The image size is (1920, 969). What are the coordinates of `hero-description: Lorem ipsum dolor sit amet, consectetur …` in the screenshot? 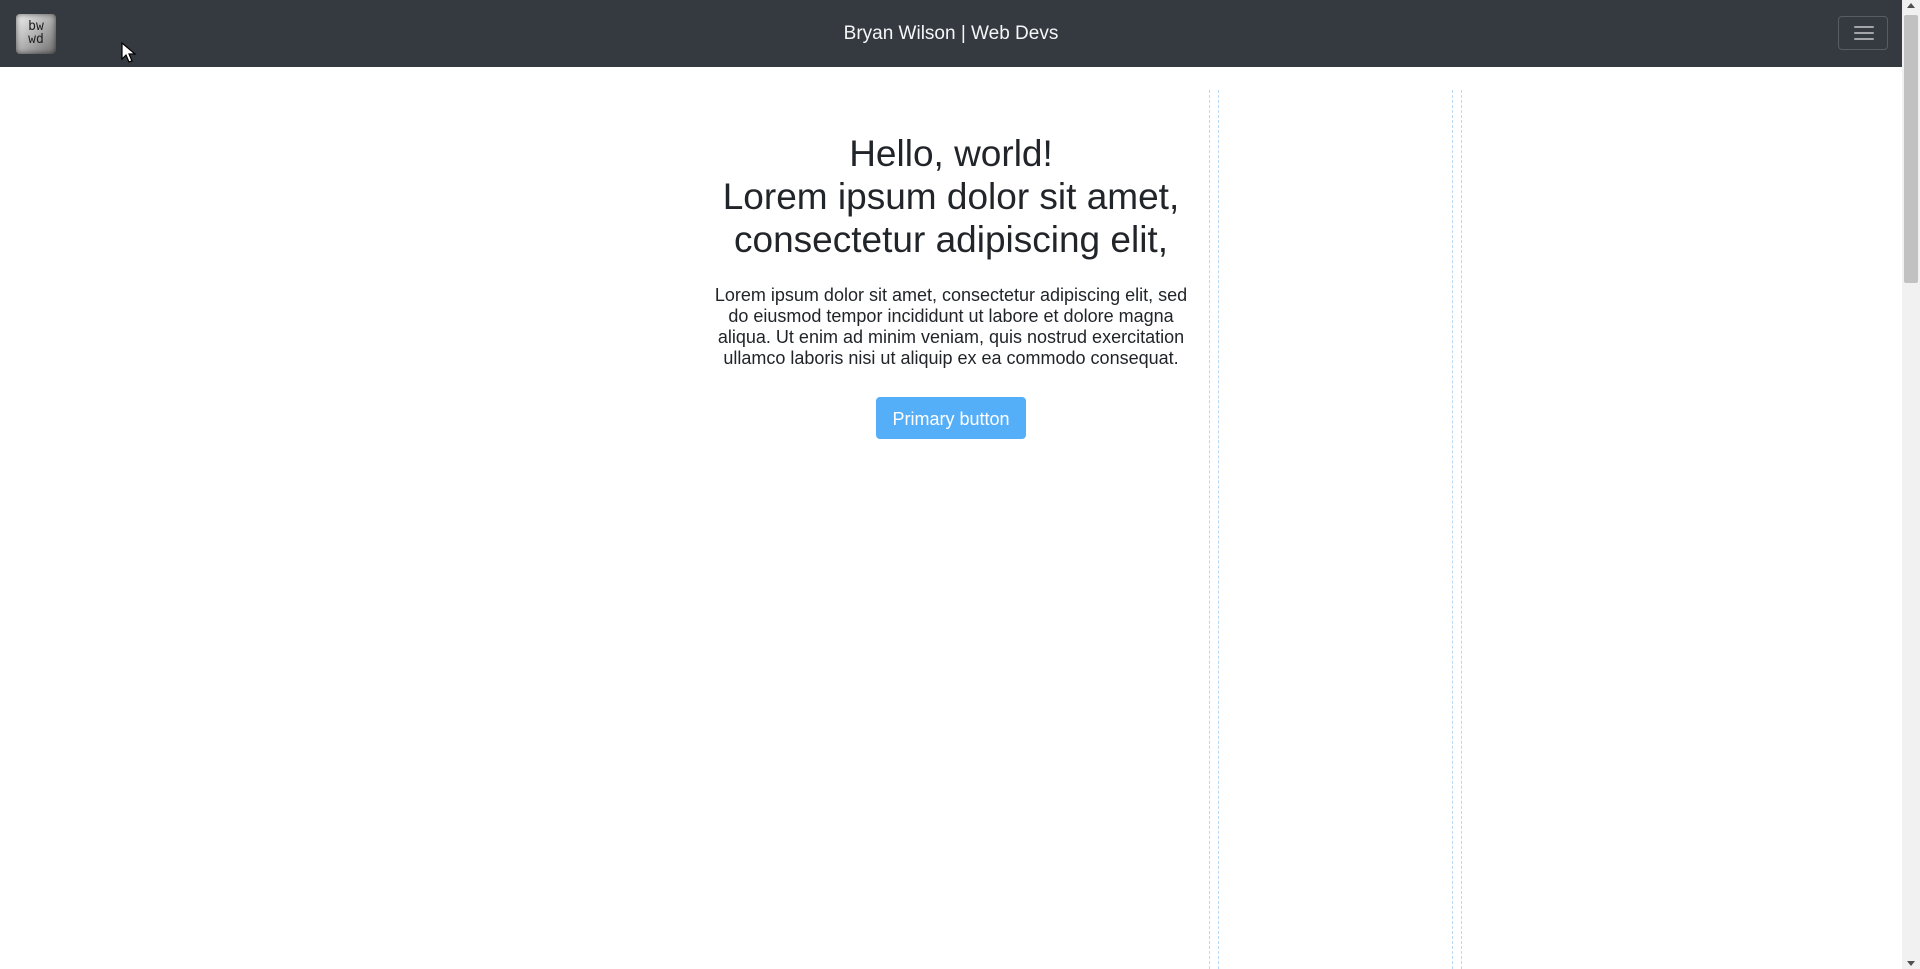 It's located at (951, 326).